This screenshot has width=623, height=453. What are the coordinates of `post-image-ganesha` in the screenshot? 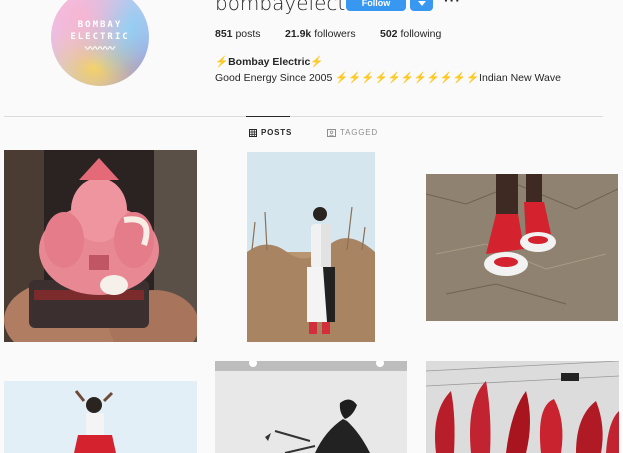 It's located at (100, 246).